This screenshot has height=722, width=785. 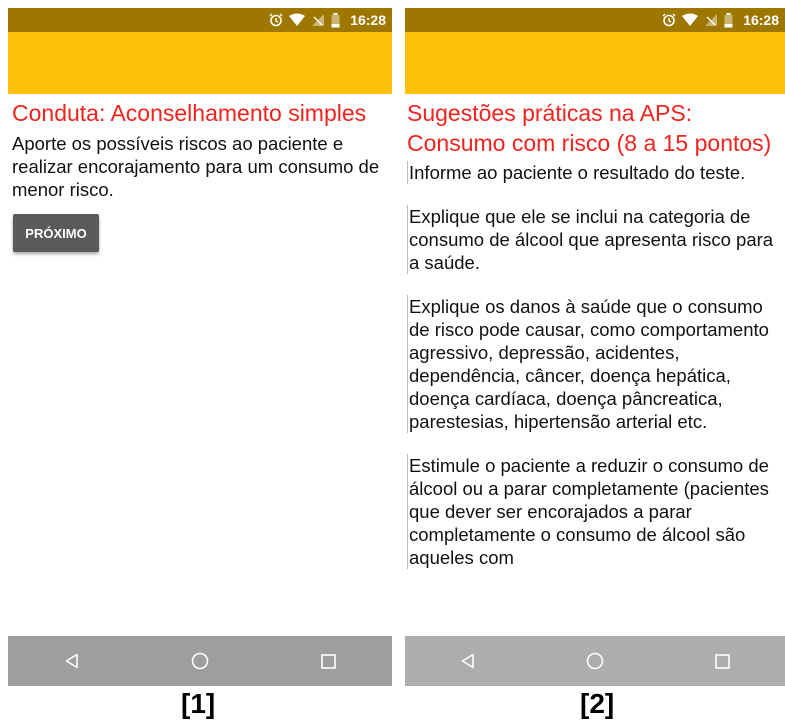 What do you see at coordinates (56, 233) in the screenshot?
I see `next-button: PRÓXIMO` at bounding box center [56, 233].